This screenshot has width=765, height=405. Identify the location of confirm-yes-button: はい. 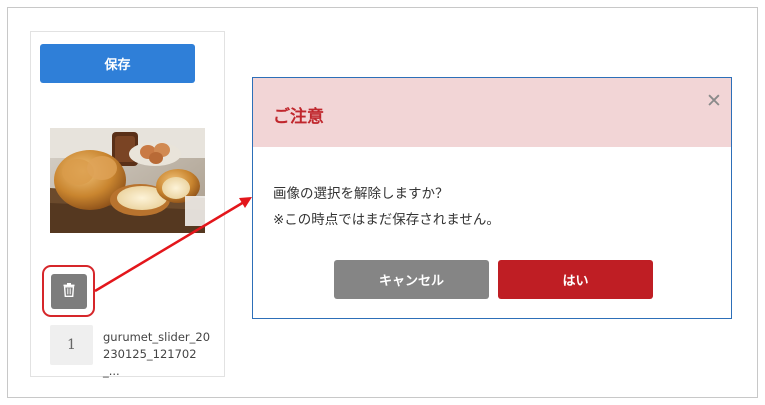
(575, 279).